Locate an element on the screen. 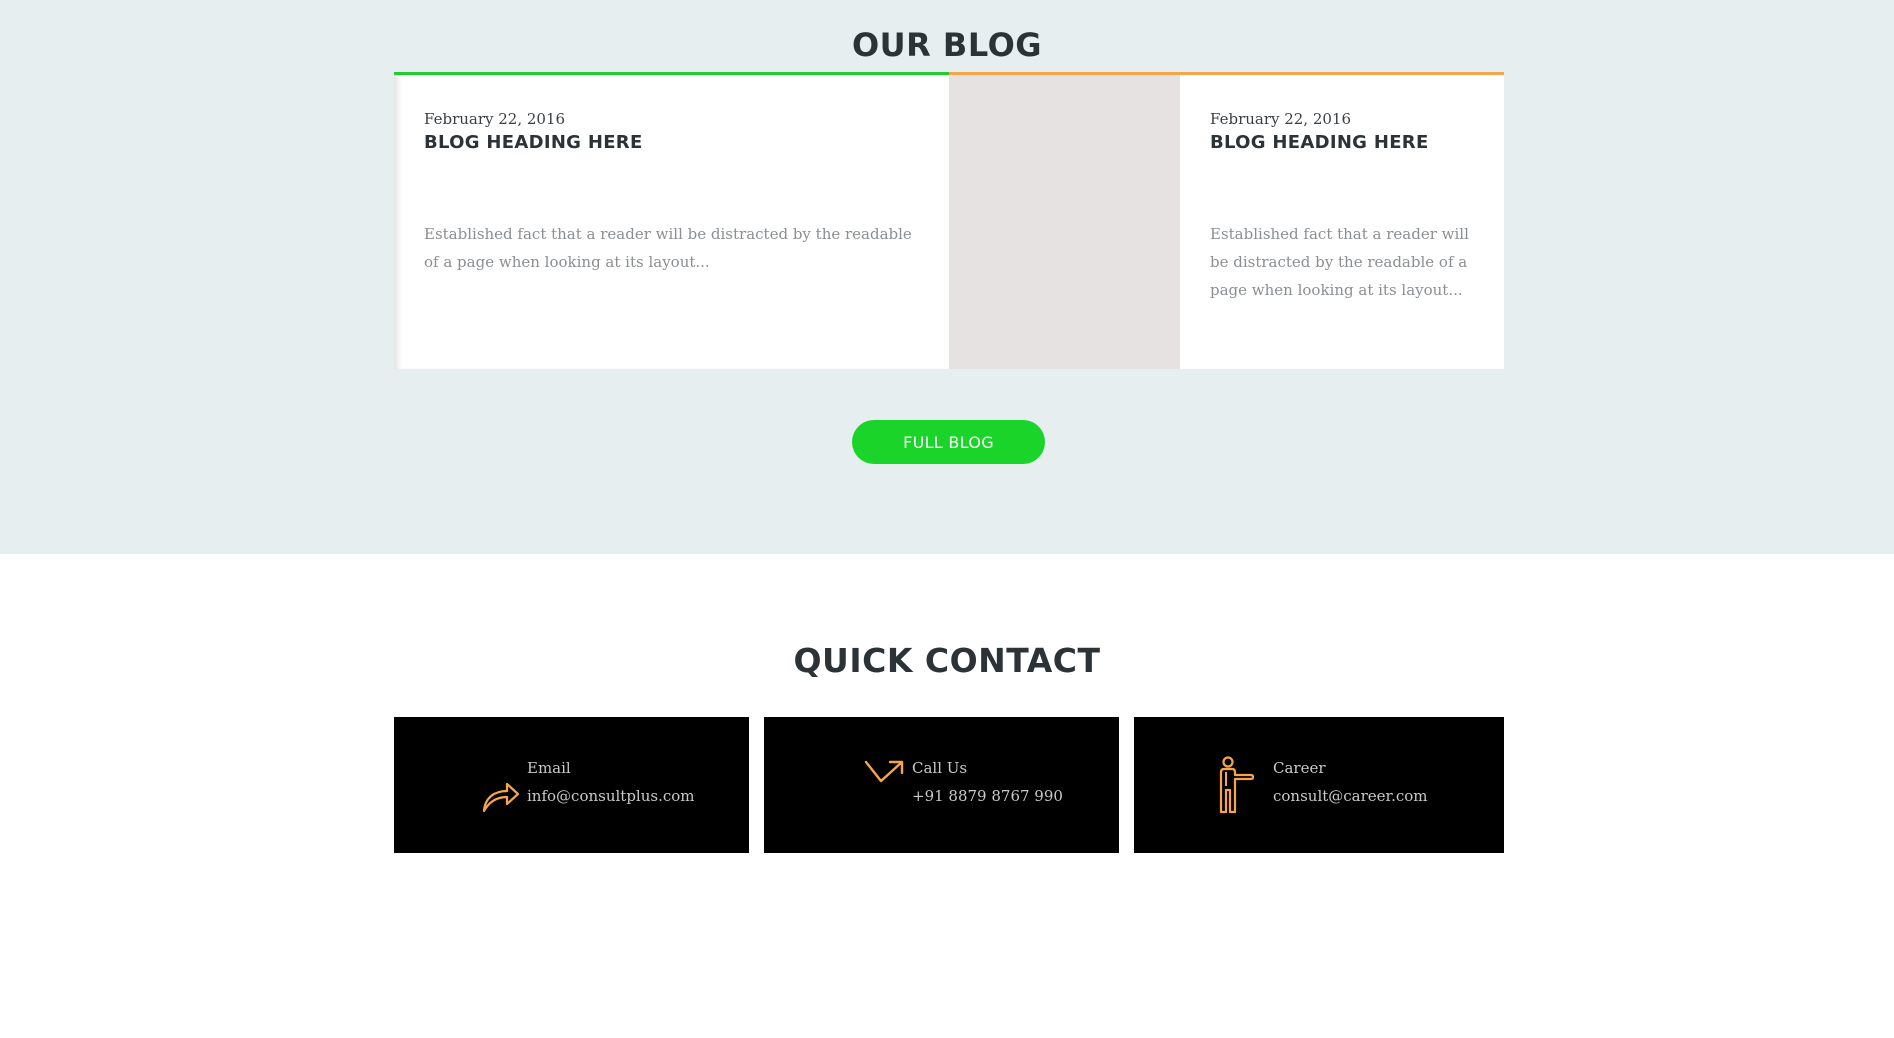  contact-card-career: Career consult@career.com is located at coordinates (1319, 785).